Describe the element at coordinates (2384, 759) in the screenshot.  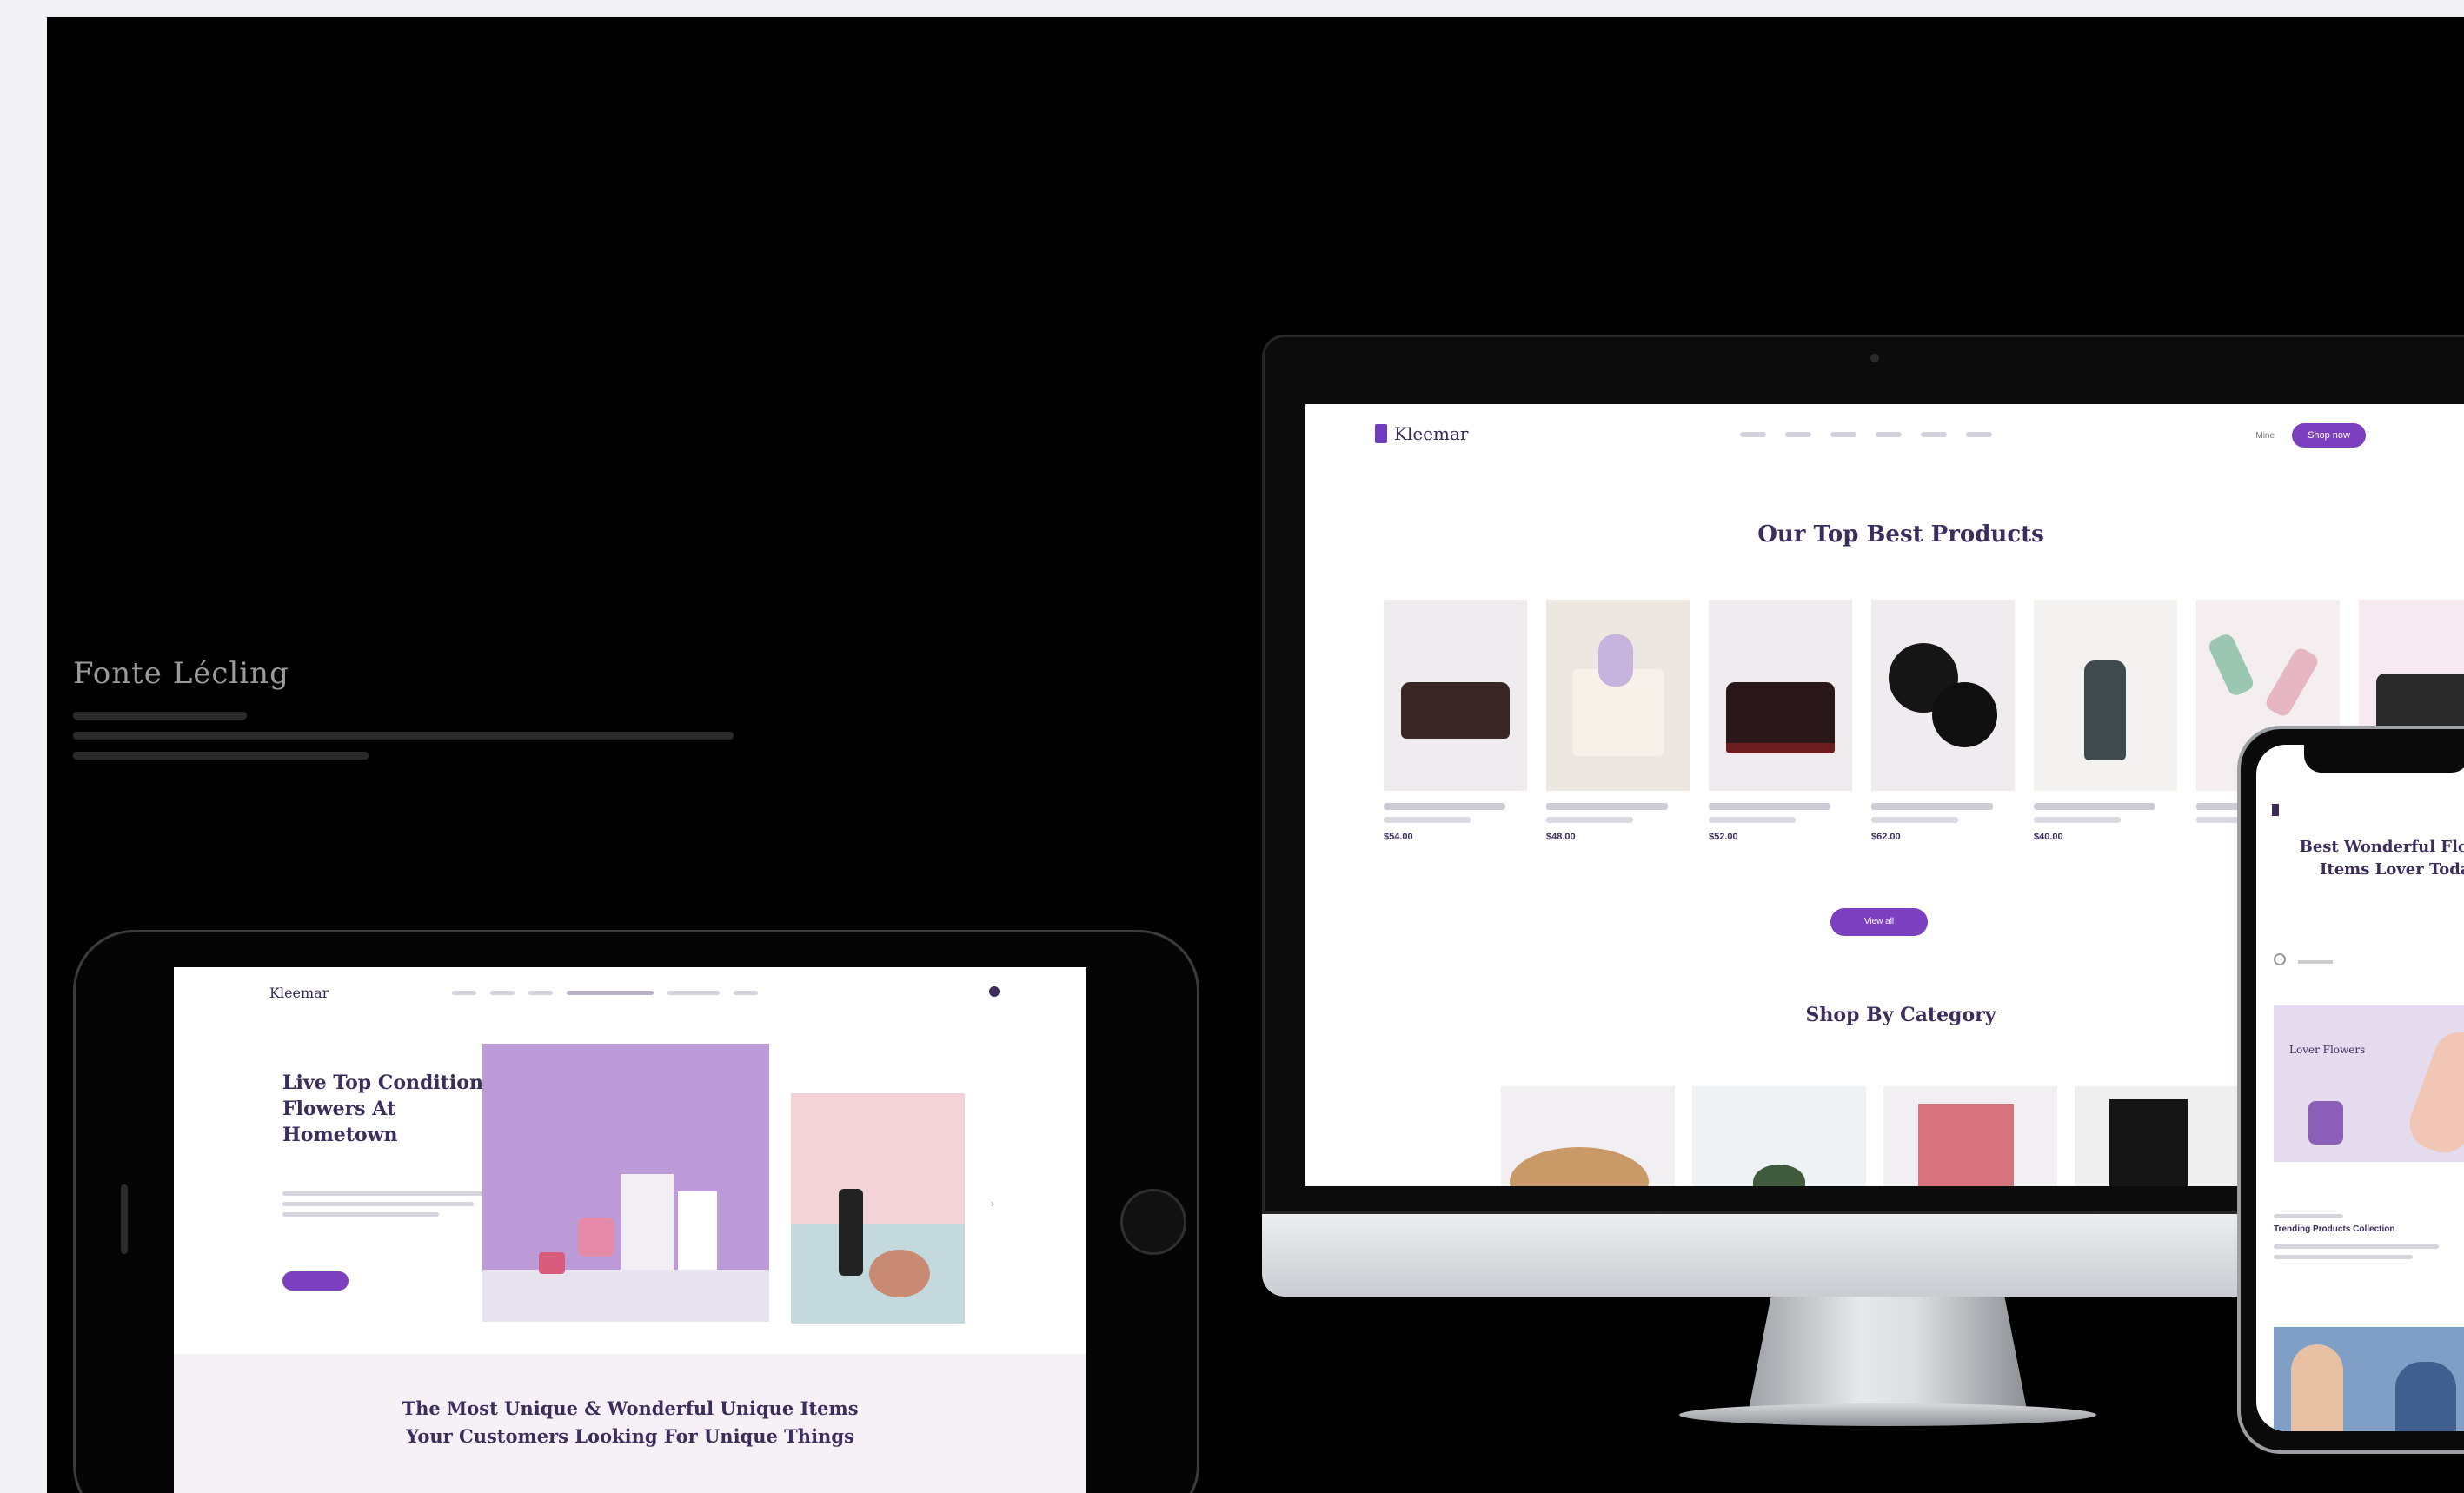
I see `phone-notch` at that location.